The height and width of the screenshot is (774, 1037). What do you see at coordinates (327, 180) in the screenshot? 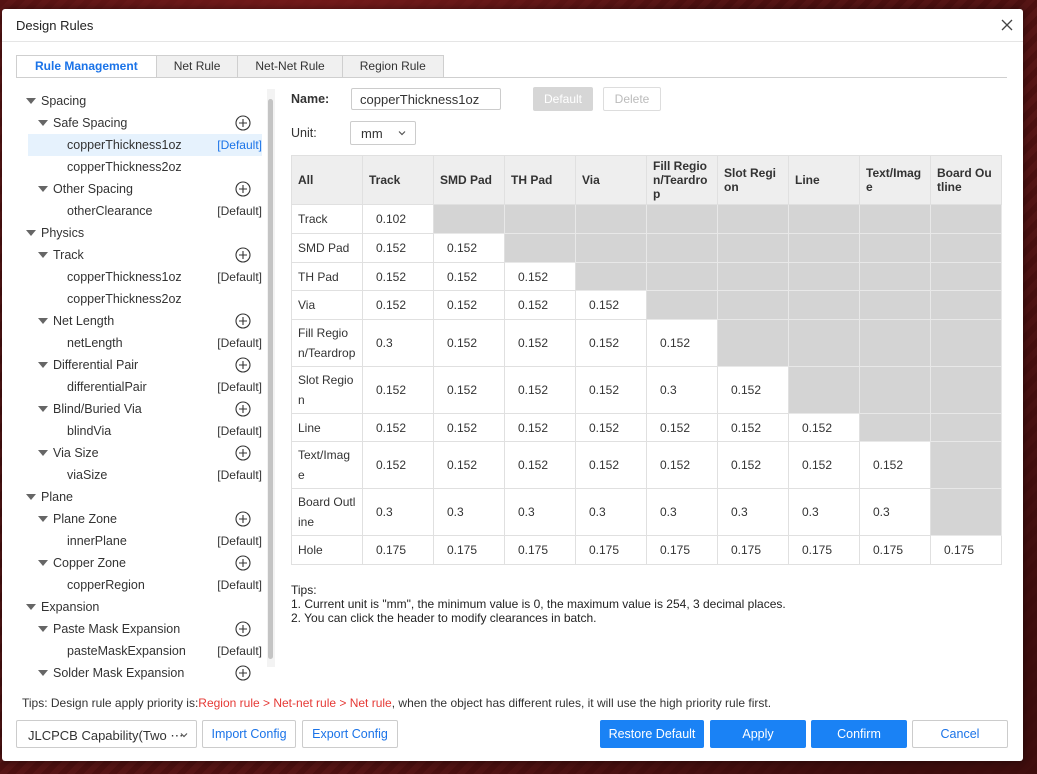
I see `matrix-header-all: All` at bounding box center [327, 180].